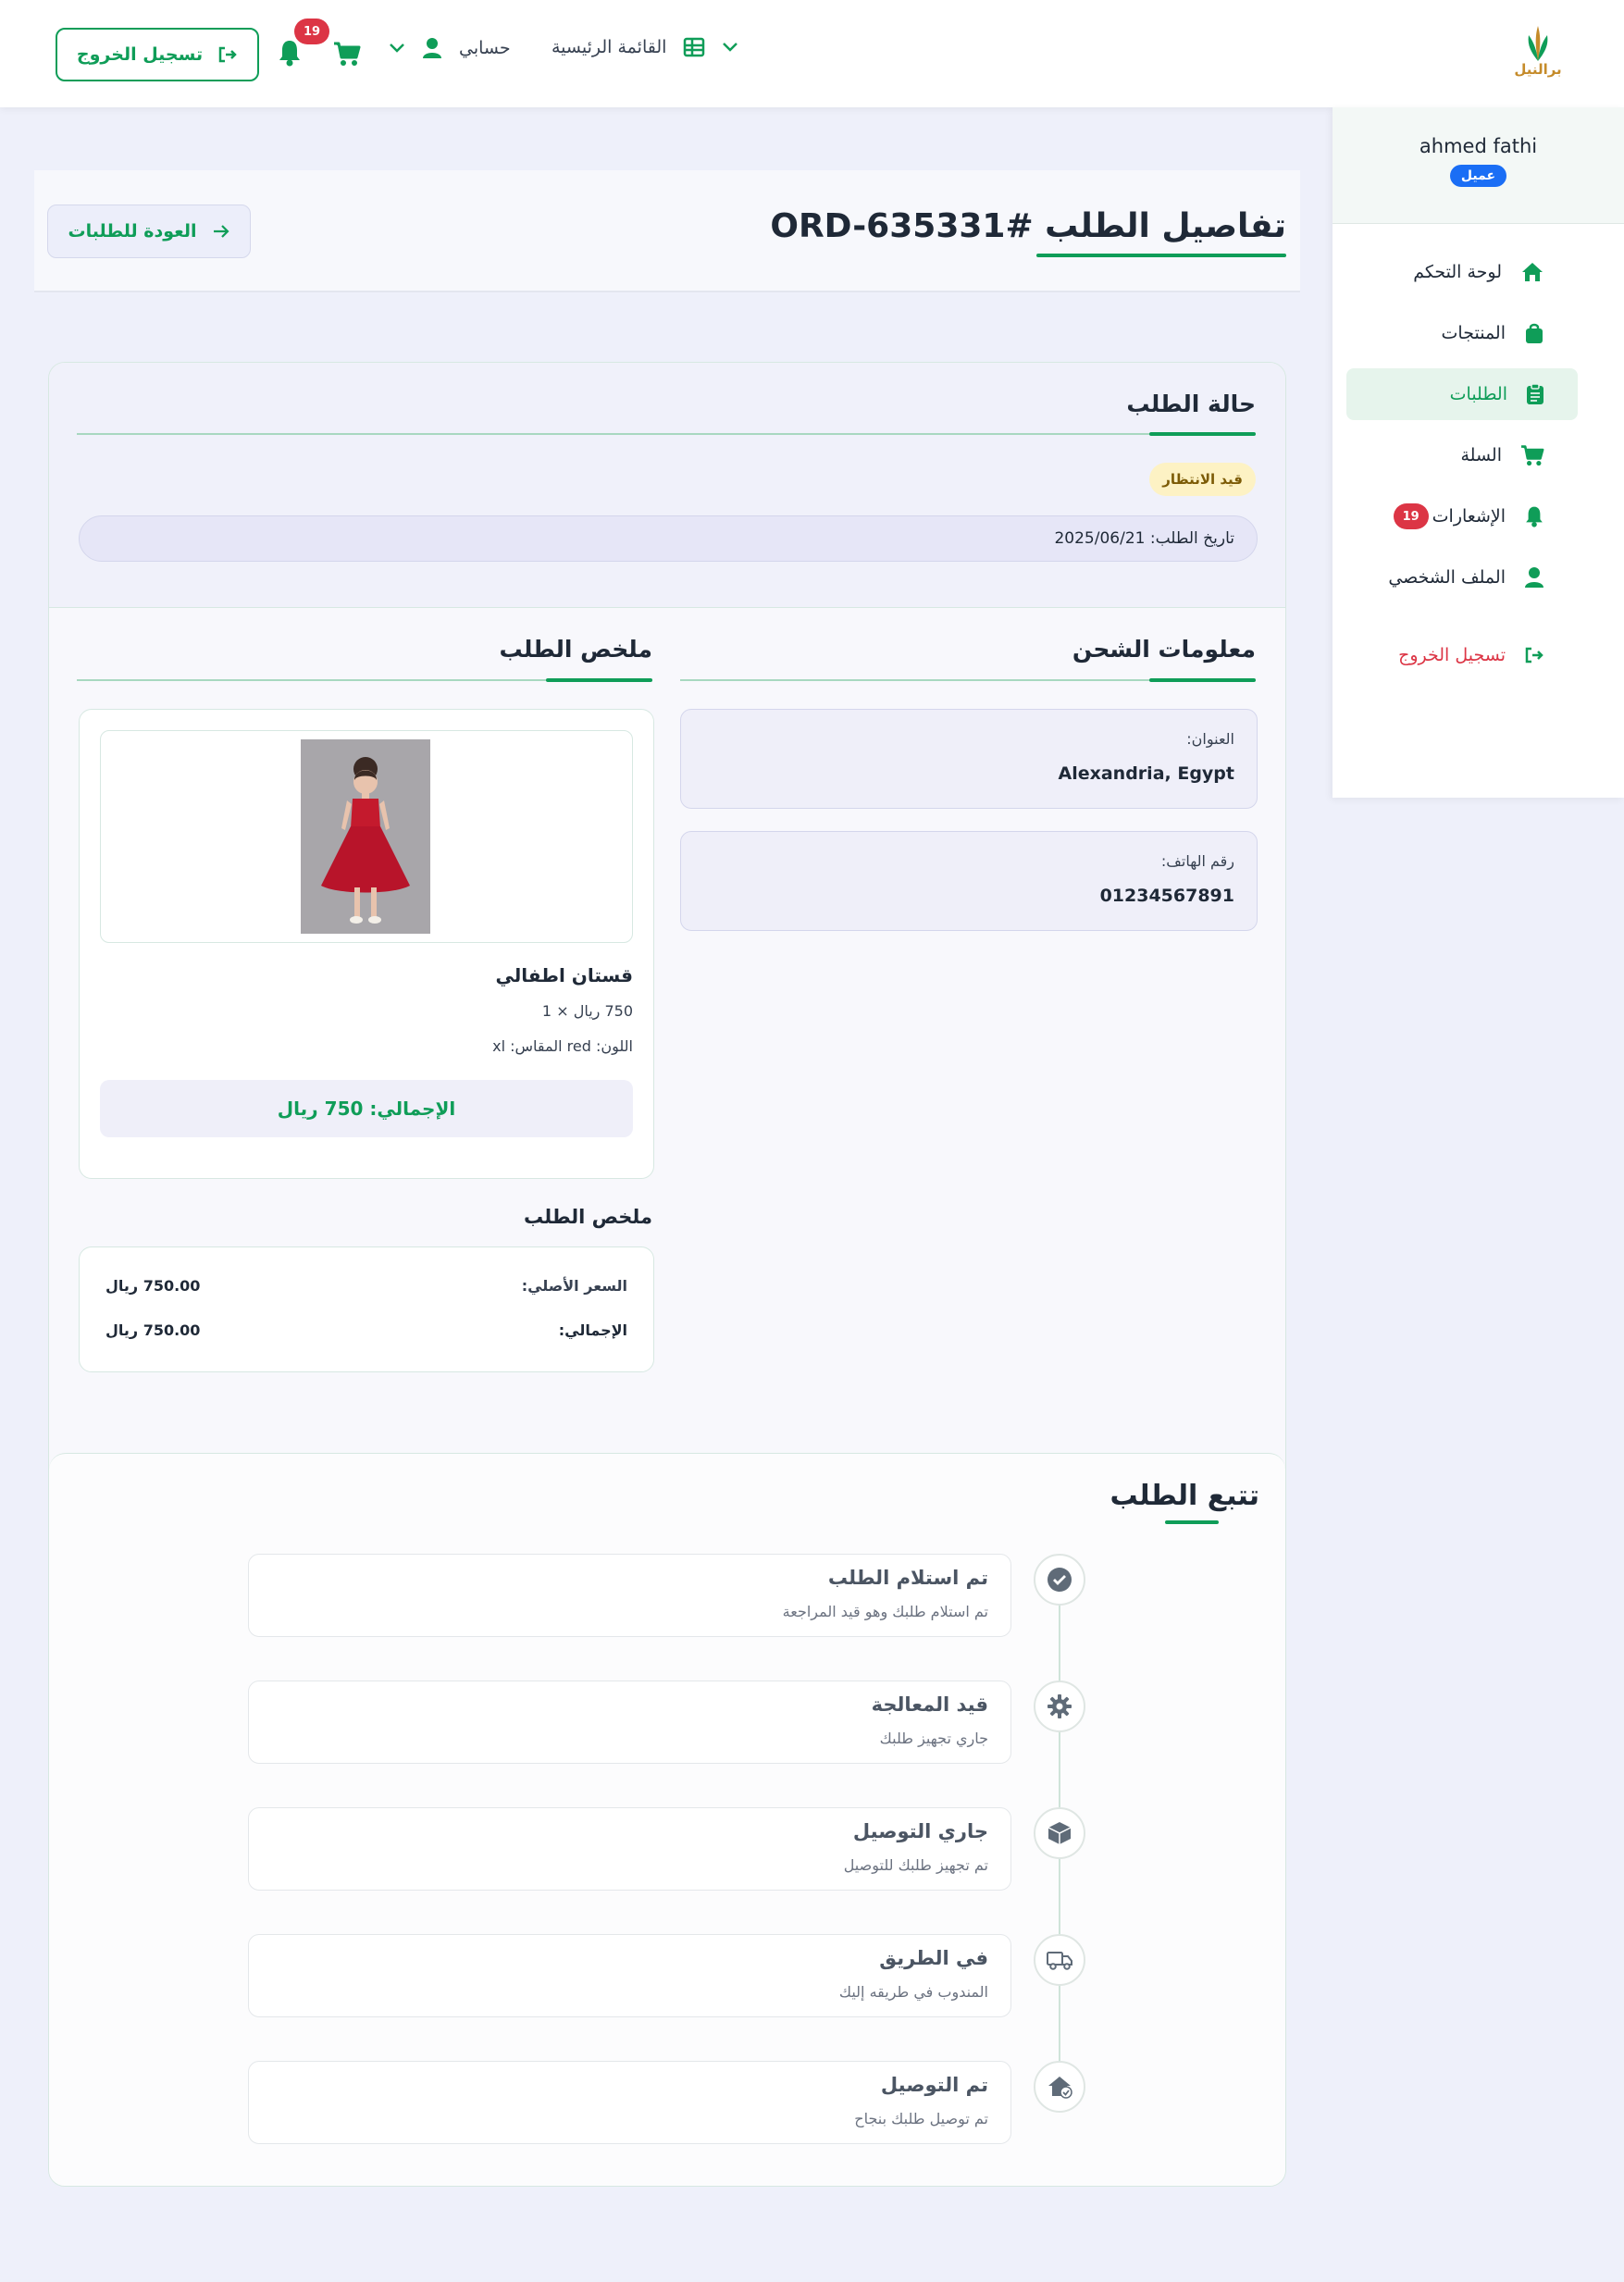 The height and width of the screenshot is (2282, 1624). Describe the element at coordinates (366, 1330) in the screenshot. I see `total-price-row: الإجمالي: 750.00 ريال` at that location.